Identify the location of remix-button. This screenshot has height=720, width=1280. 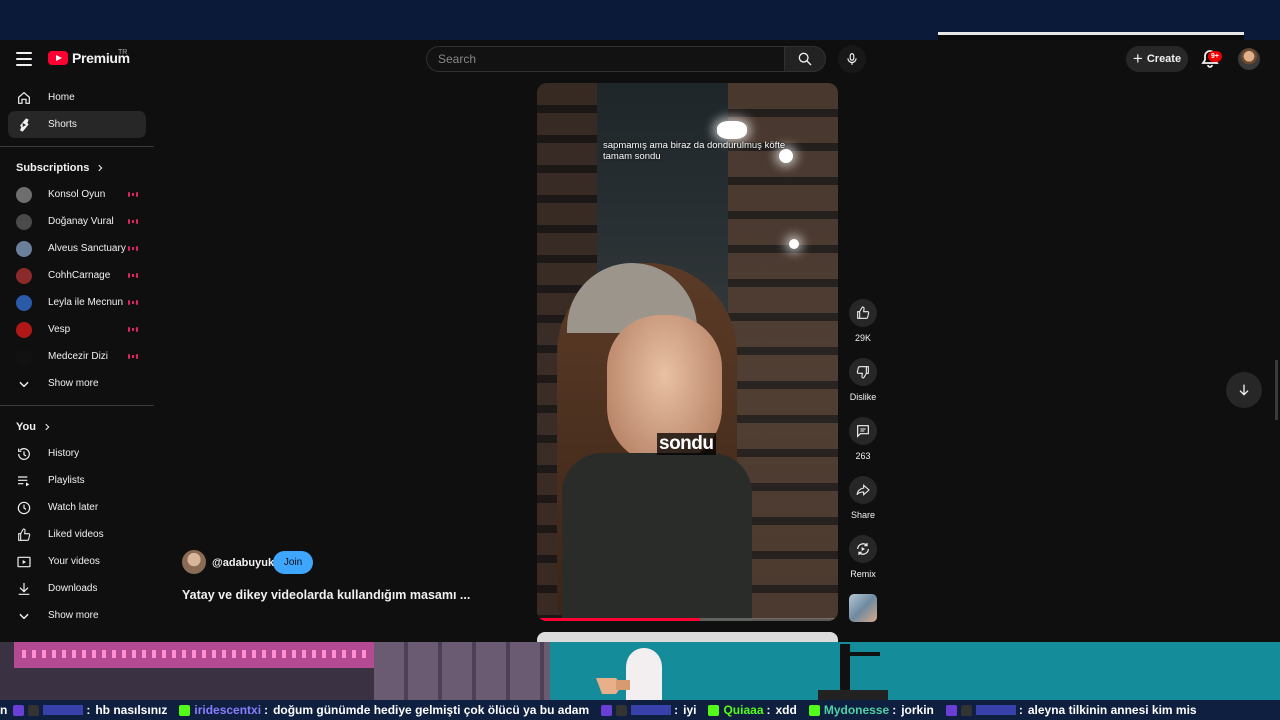
(863, 549).